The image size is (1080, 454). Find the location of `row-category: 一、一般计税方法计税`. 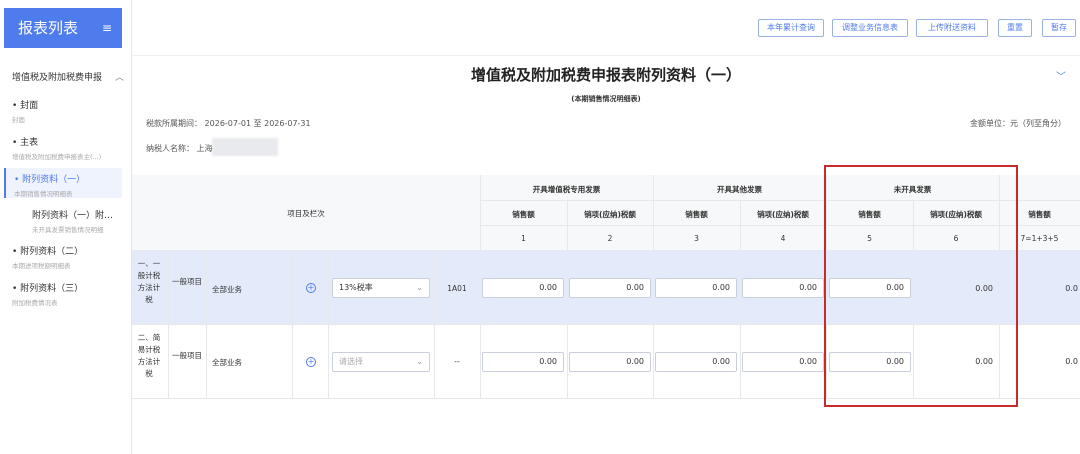

row-category: 一、一般计税方法计税 is located at coordinates (149, 281).